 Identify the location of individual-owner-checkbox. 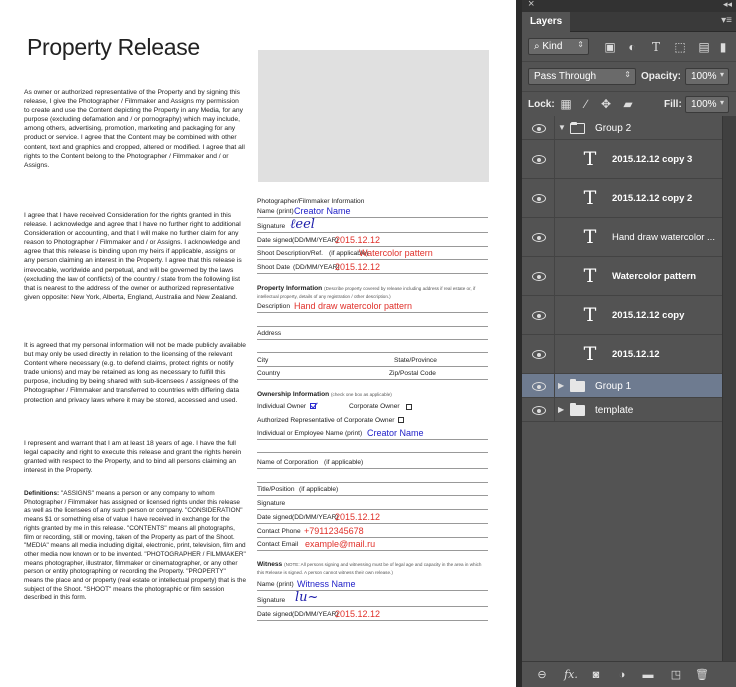
(313, 406).